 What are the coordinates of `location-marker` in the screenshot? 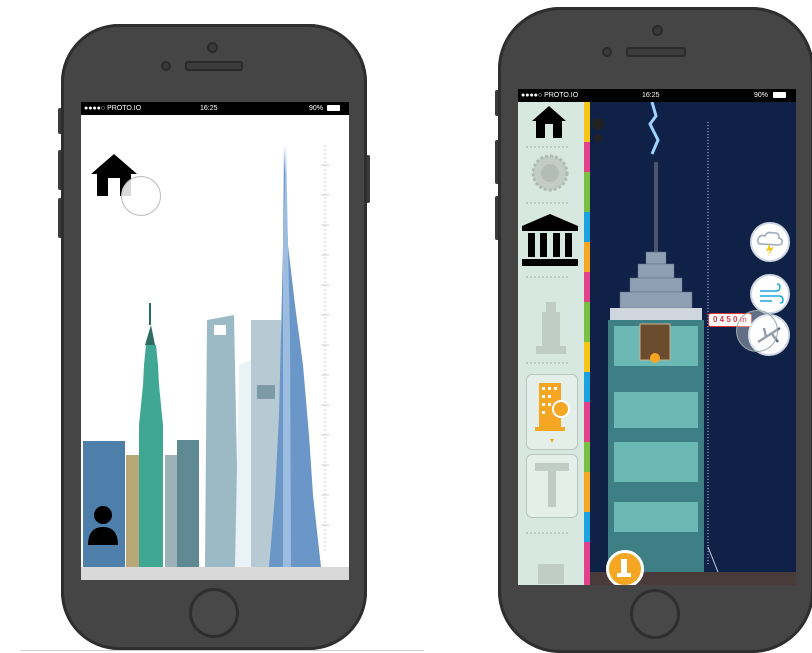 It's located at (625, 567).